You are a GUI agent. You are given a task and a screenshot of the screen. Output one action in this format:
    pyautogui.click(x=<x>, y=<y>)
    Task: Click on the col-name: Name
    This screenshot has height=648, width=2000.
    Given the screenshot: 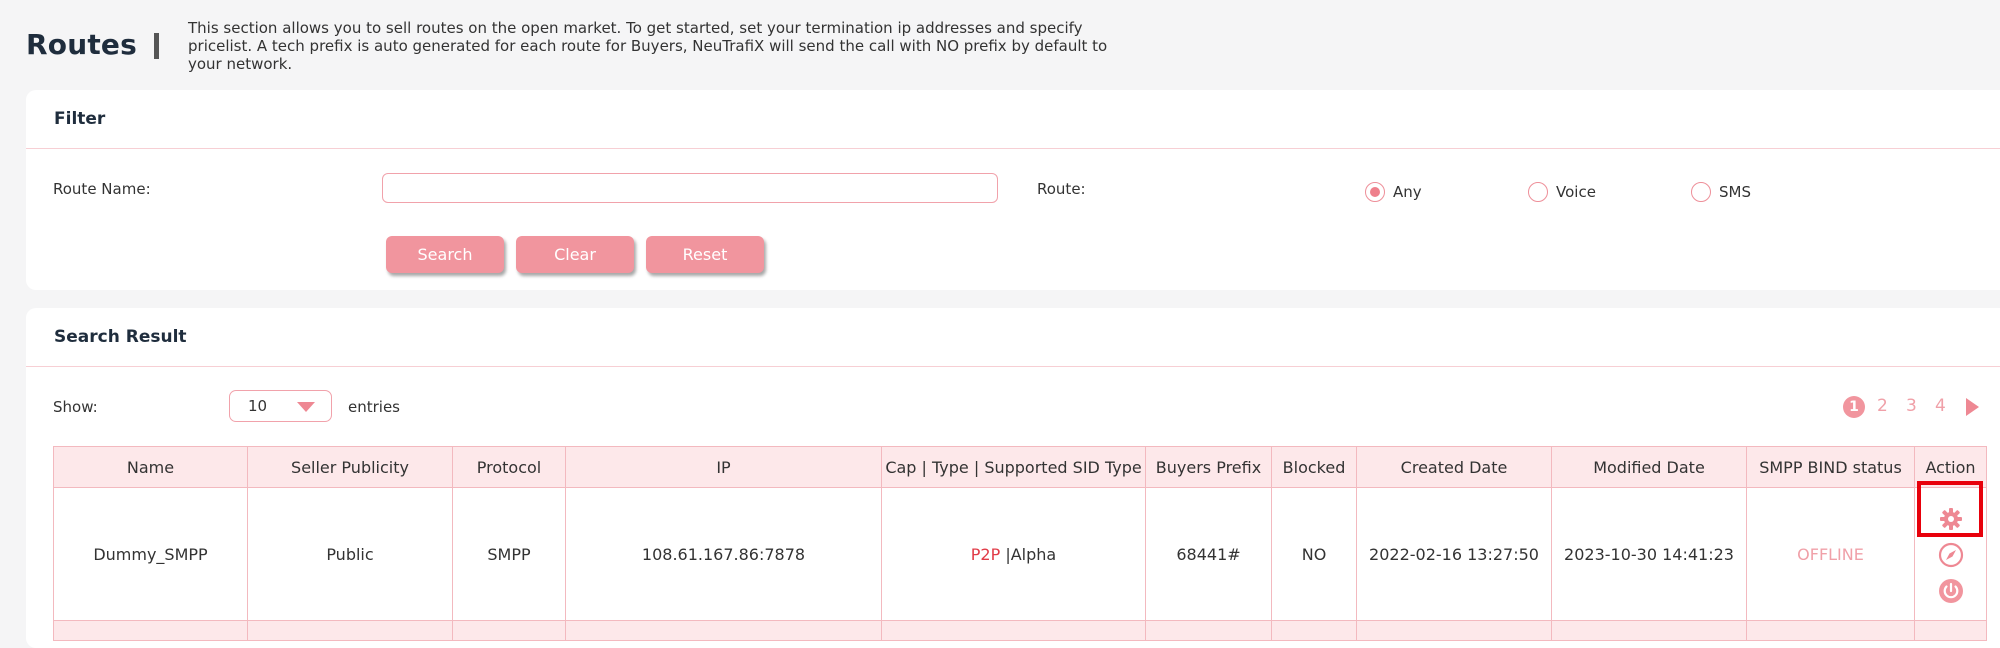 What is the action you would take?
    pyautogui.click(x=150, y=467)
    